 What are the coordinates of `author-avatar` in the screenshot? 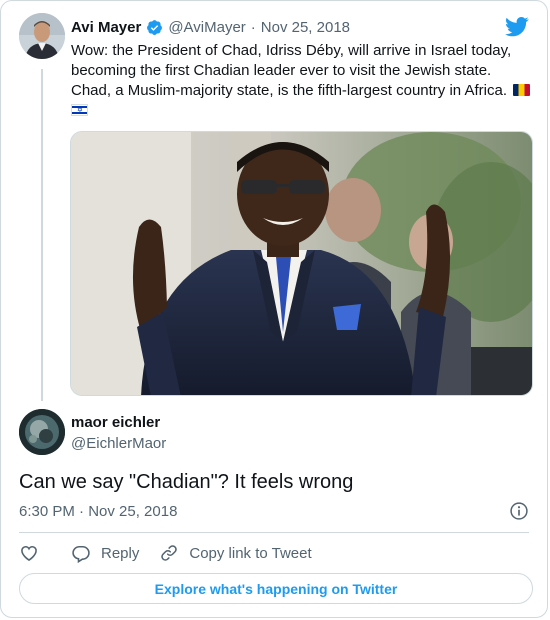 It's located at (42, 36).